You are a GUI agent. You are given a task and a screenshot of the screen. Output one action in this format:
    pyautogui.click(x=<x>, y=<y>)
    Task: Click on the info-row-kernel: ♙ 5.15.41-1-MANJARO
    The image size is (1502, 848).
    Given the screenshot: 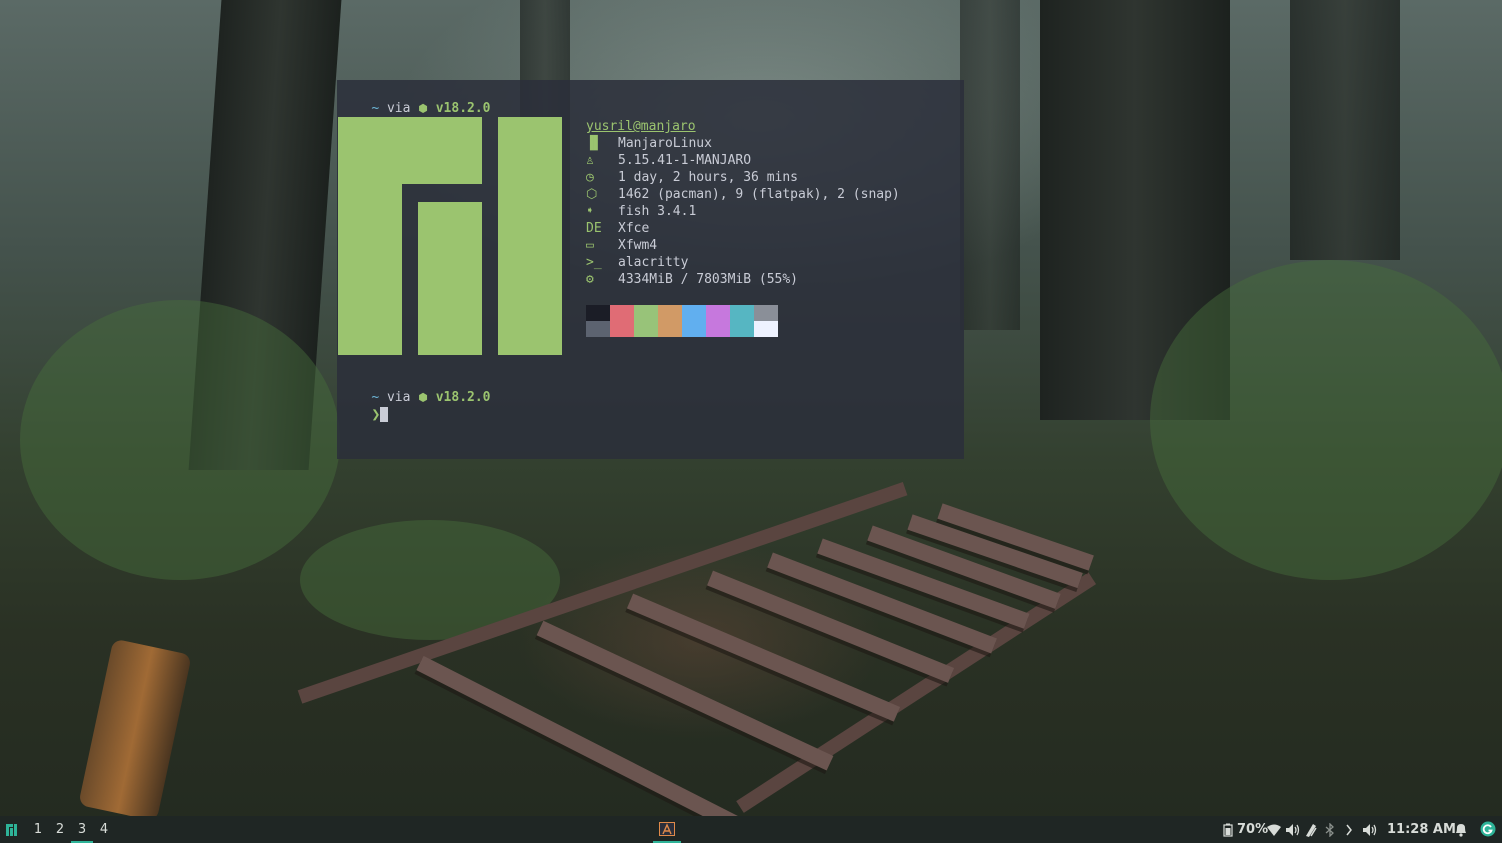 What is the action you would take?
    pyautogui.click(x=669, y=160)
    